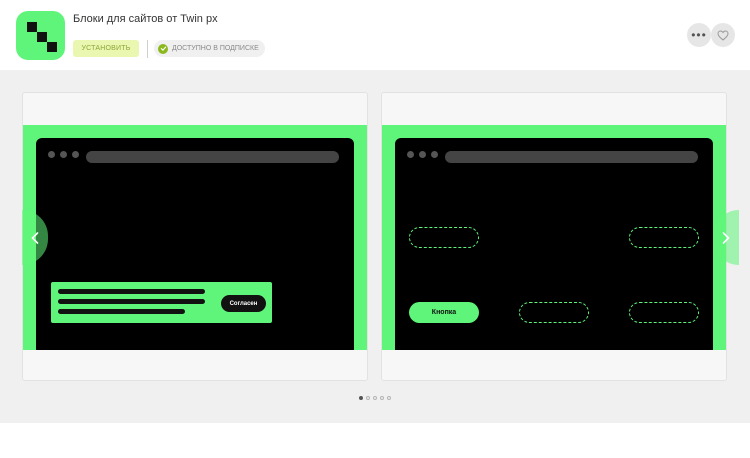 This screenshot has width=750, height=458. Describe the element at coordinates (163, 48) in the screenshot. I see `check-circle-icon` at that location.